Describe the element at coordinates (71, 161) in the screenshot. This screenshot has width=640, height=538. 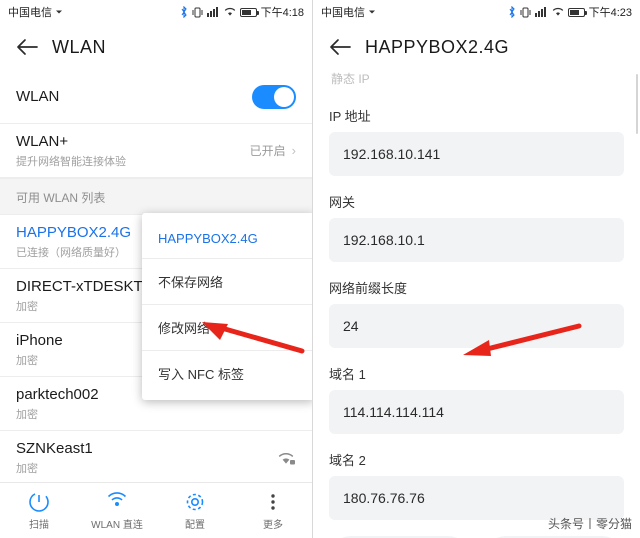
I see `wlan-plus-sub: 提升网络智能连接体验` at that location.